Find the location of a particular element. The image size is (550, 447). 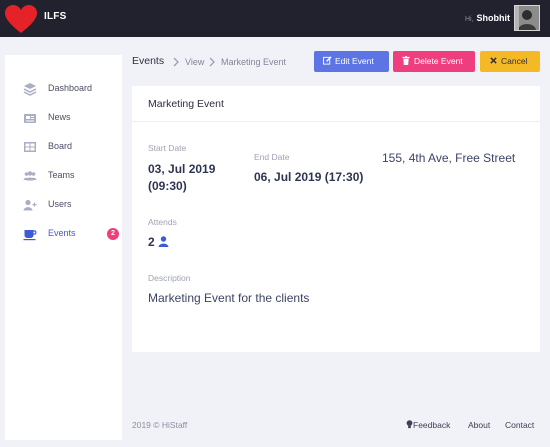

user-name: Shobhit is located at coordinates (493, 18).